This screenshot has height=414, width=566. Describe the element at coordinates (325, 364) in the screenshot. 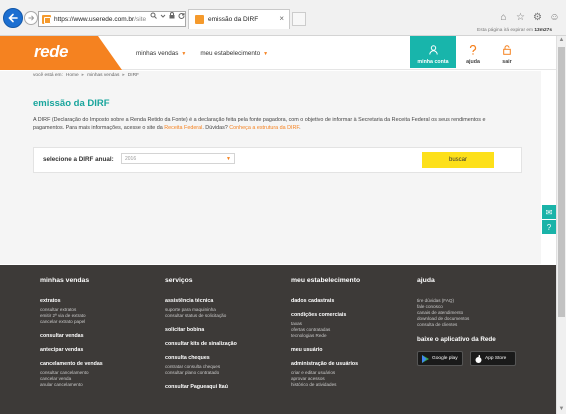

I see `footer-section-link: administração de usuários` at that location.